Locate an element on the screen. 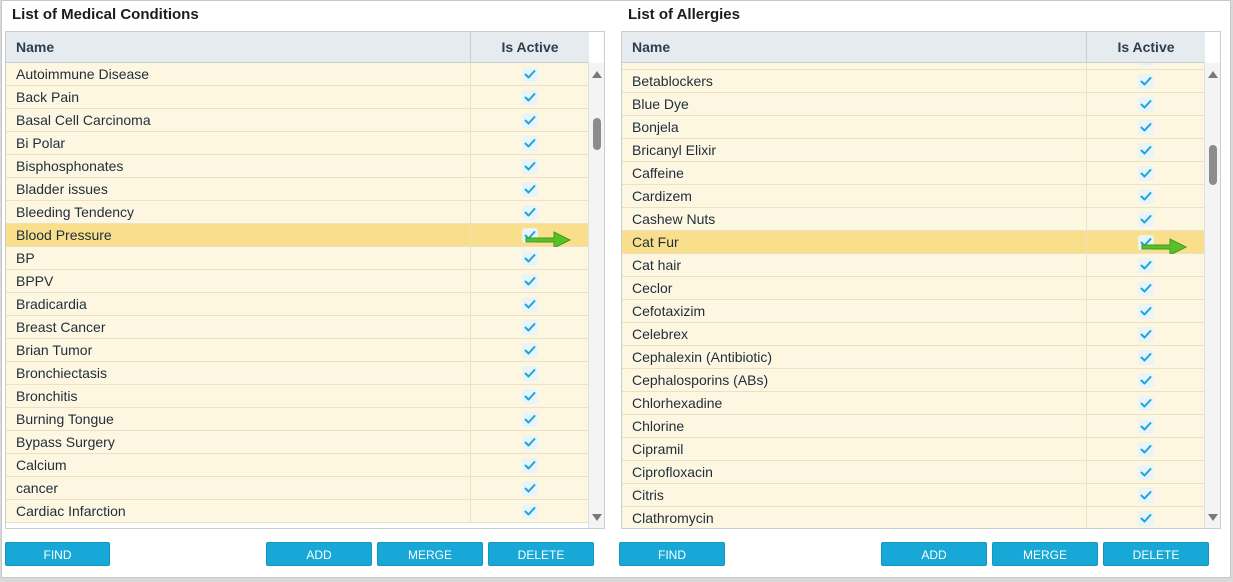  table-row: Ceclor is located at coordinates (913, 288).